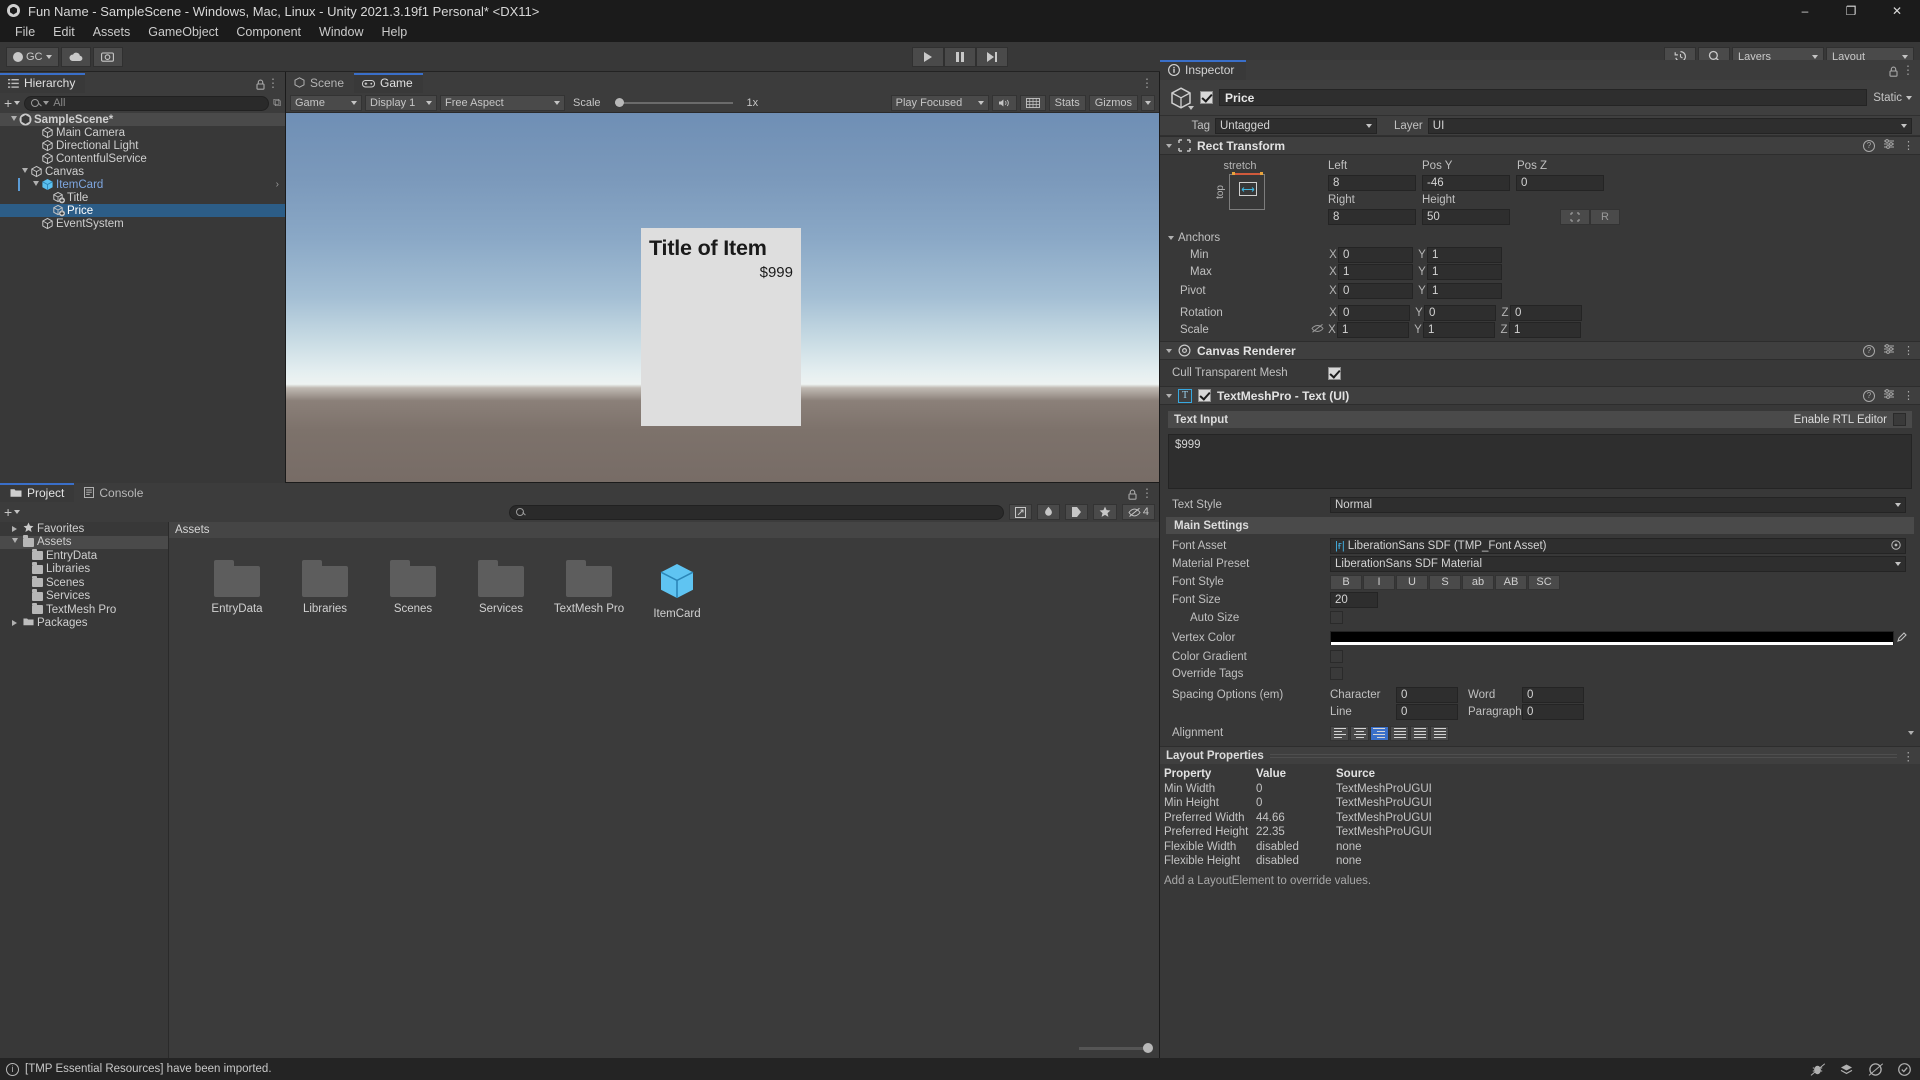  What do you see at coordinates (401, 102) in the screenshot?
I see `display-dropdown: Display 1` at bounding box center [401, 102].